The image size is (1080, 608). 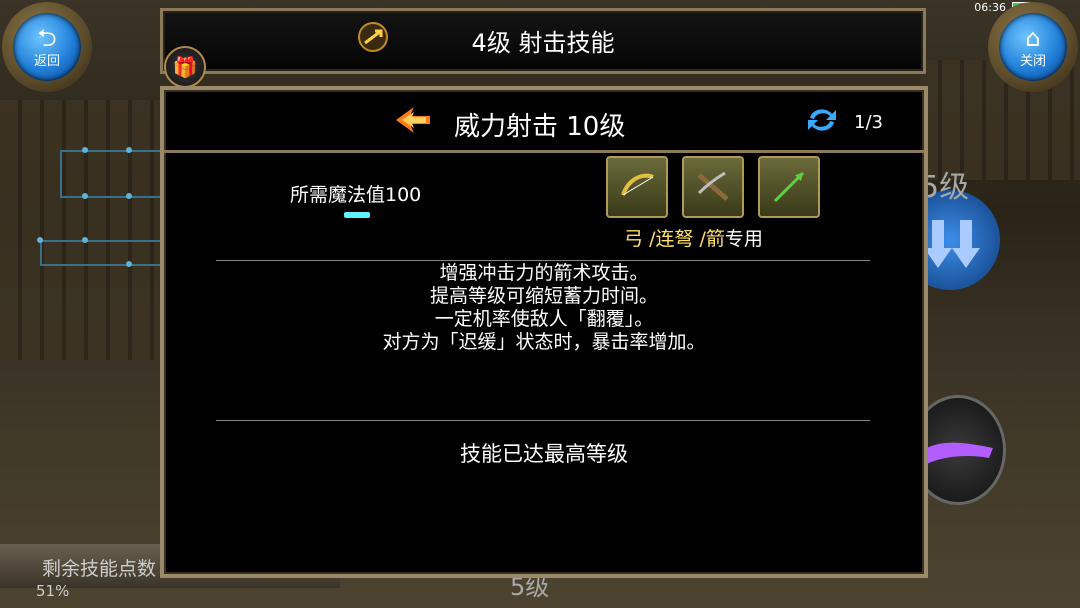 I want to click on close-button: ⌂ 关闭, so click(x=1033, y=47).